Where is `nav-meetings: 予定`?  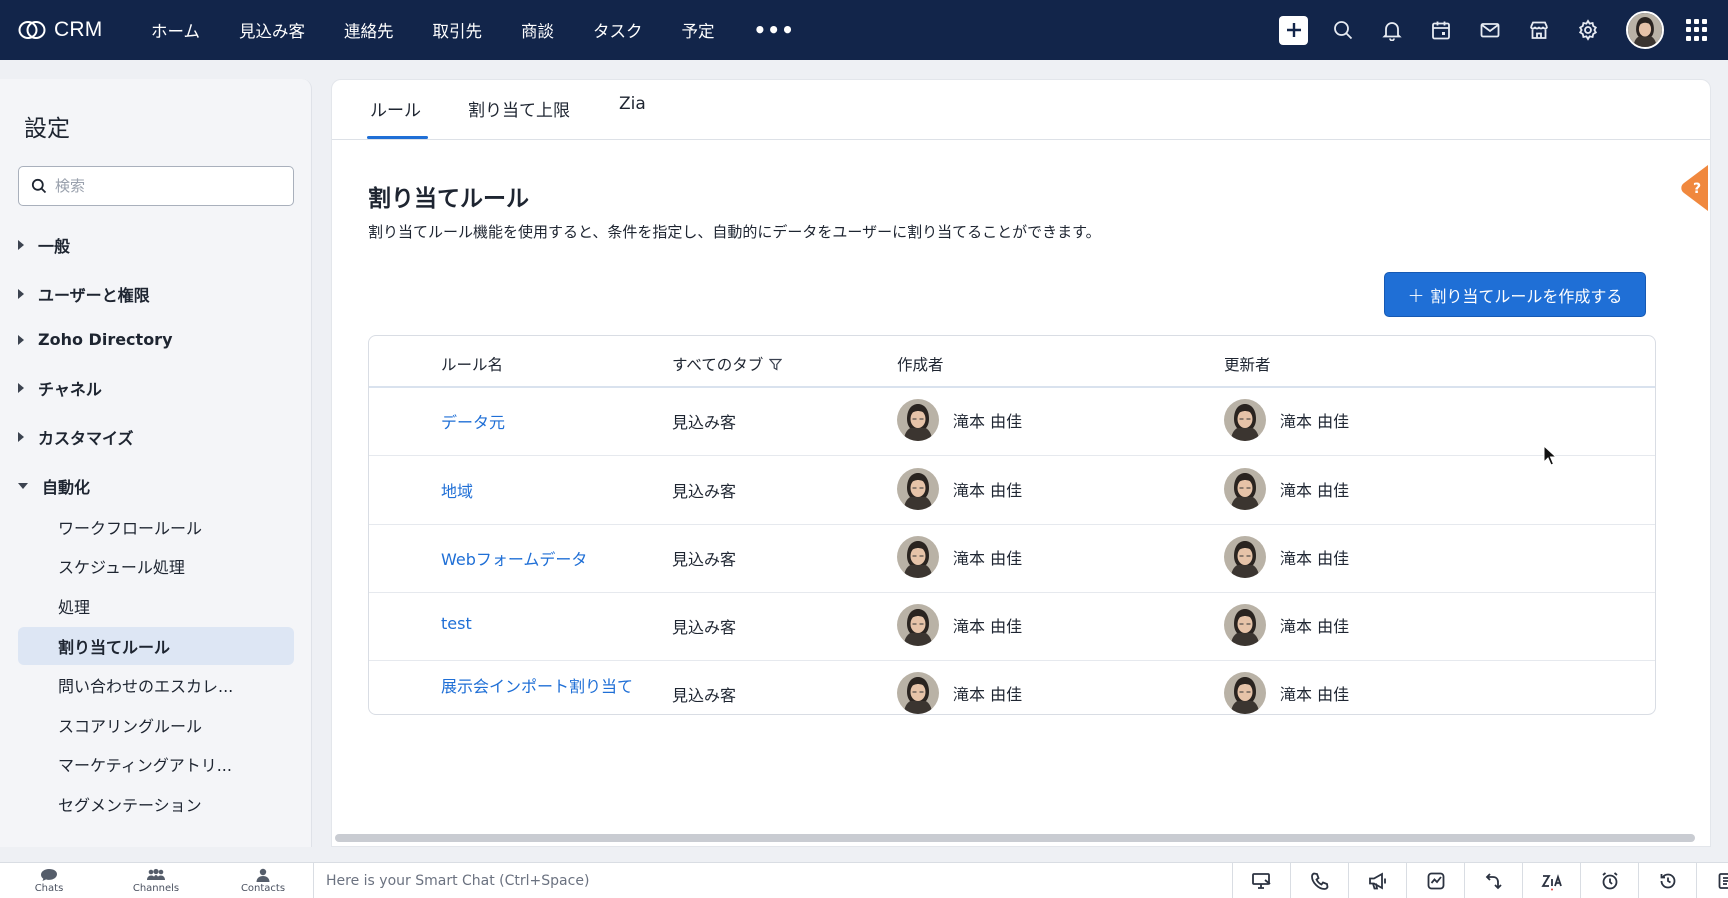
nav-meetings: 予定 is located at coordinates (698, 30).